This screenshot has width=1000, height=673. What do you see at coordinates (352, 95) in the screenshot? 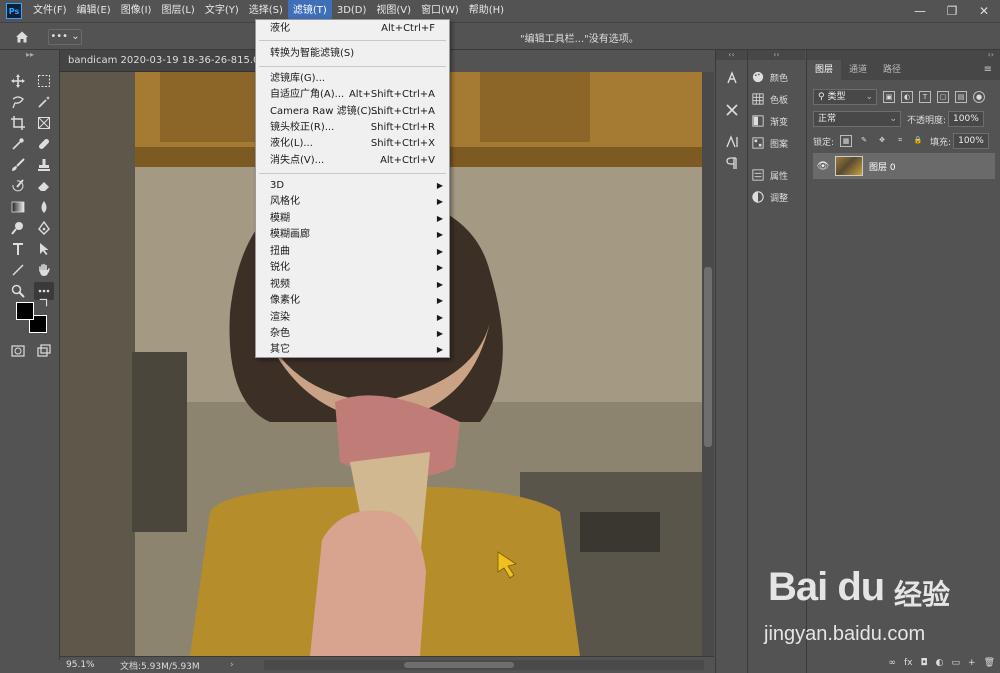
I see `menu-item-adaptive-wide-angle: 自适应广角(A)... Alt+Shift+Ctrl+A` at bounding box center [352, 95].